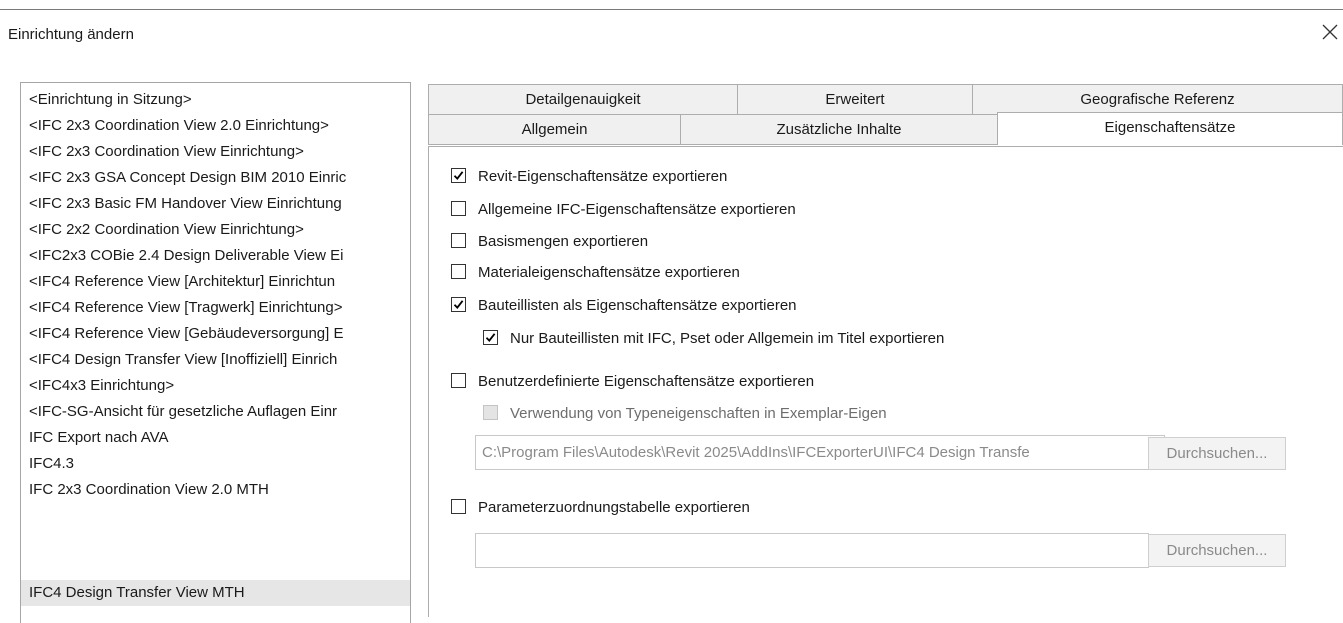  I want to click on base-quantities-checkbox, so click(458, 240).